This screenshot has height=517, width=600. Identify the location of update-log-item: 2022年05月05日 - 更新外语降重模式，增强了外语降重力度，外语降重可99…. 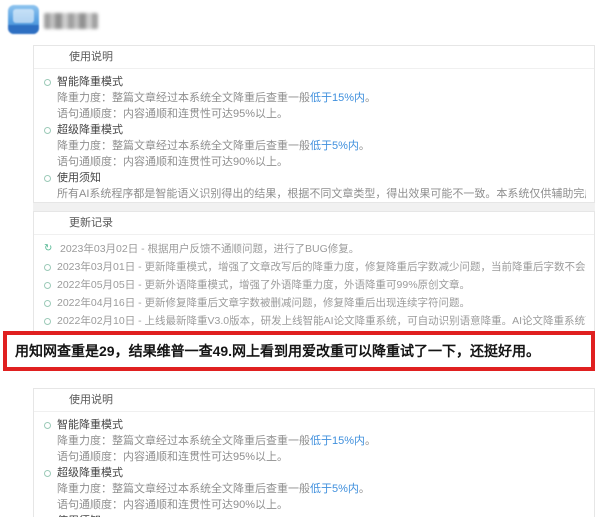
(315, 285).